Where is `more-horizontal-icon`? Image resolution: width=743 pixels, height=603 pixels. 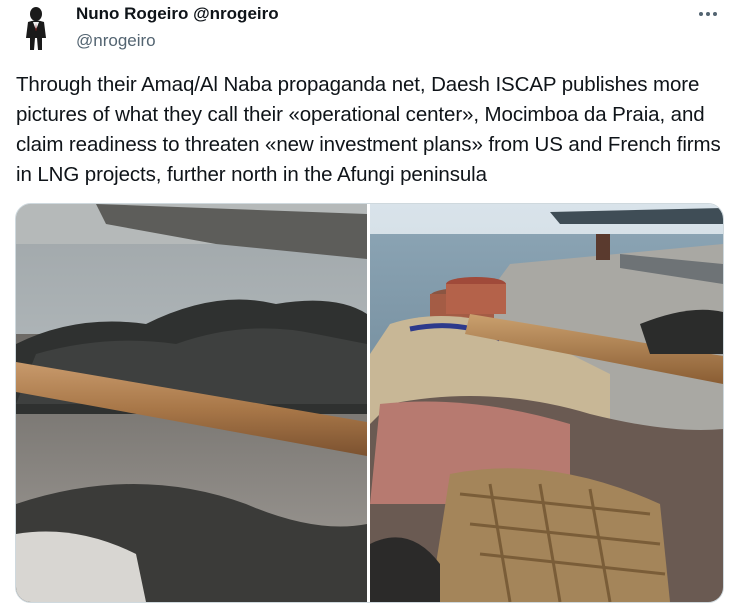 more-horizontal-icon is located at coordinates (708, 14).